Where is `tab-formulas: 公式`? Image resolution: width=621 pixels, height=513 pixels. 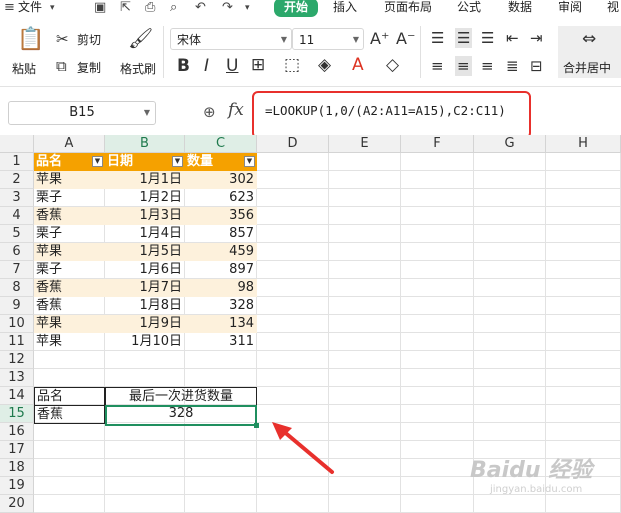 tab-formulas: 公式 is located at coordinates (469, 8).